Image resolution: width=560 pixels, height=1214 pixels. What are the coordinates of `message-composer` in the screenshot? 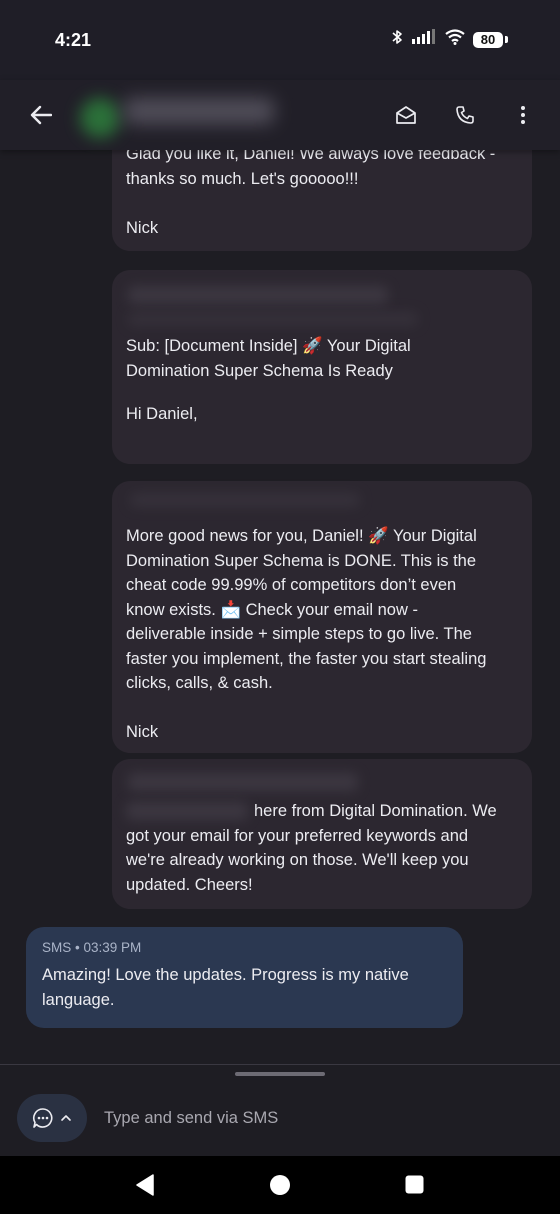 It's located at (280, 1110).